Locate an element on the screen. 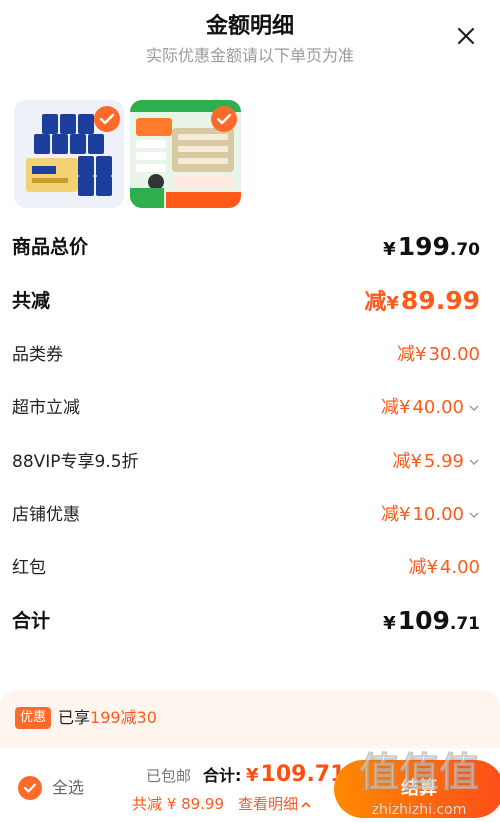 Image resolution: width=500 pixels, height=822 pixels. row-red-packet: 红包 减¥ 4.00 is located at coordinates (246, 568).